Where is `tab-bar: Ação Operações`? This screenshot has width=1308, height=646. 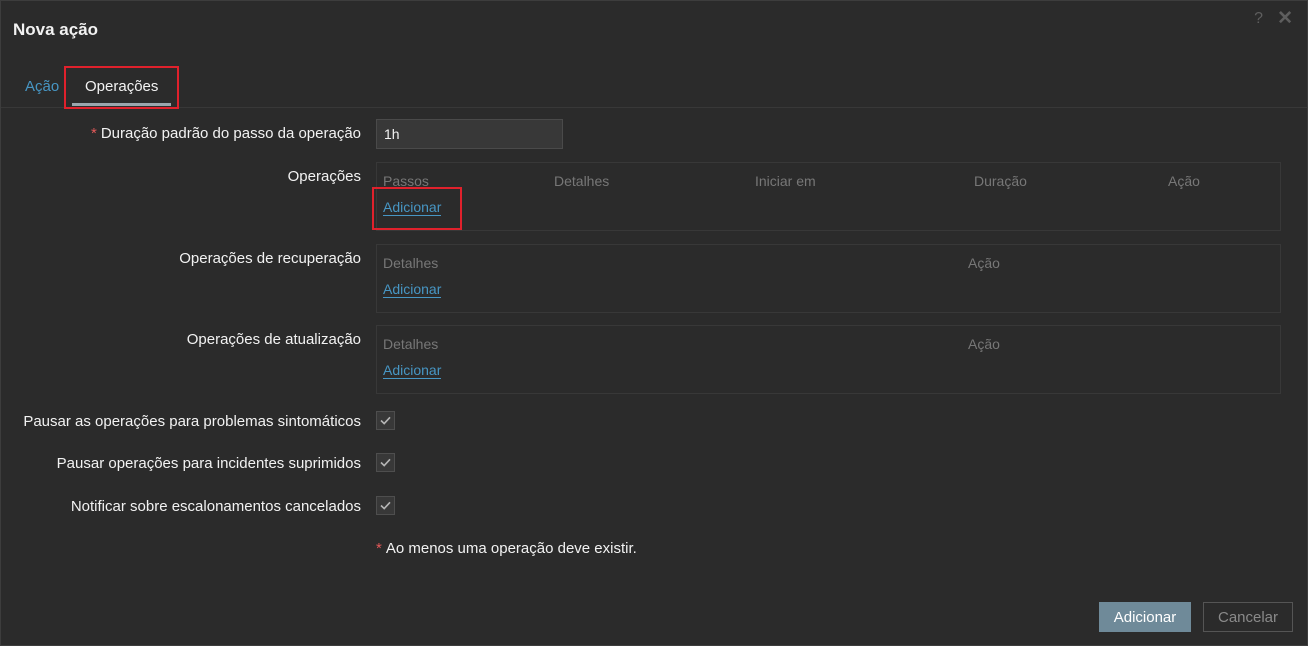 tab-bar: Ação Operações is located at coordinates (654, 87).